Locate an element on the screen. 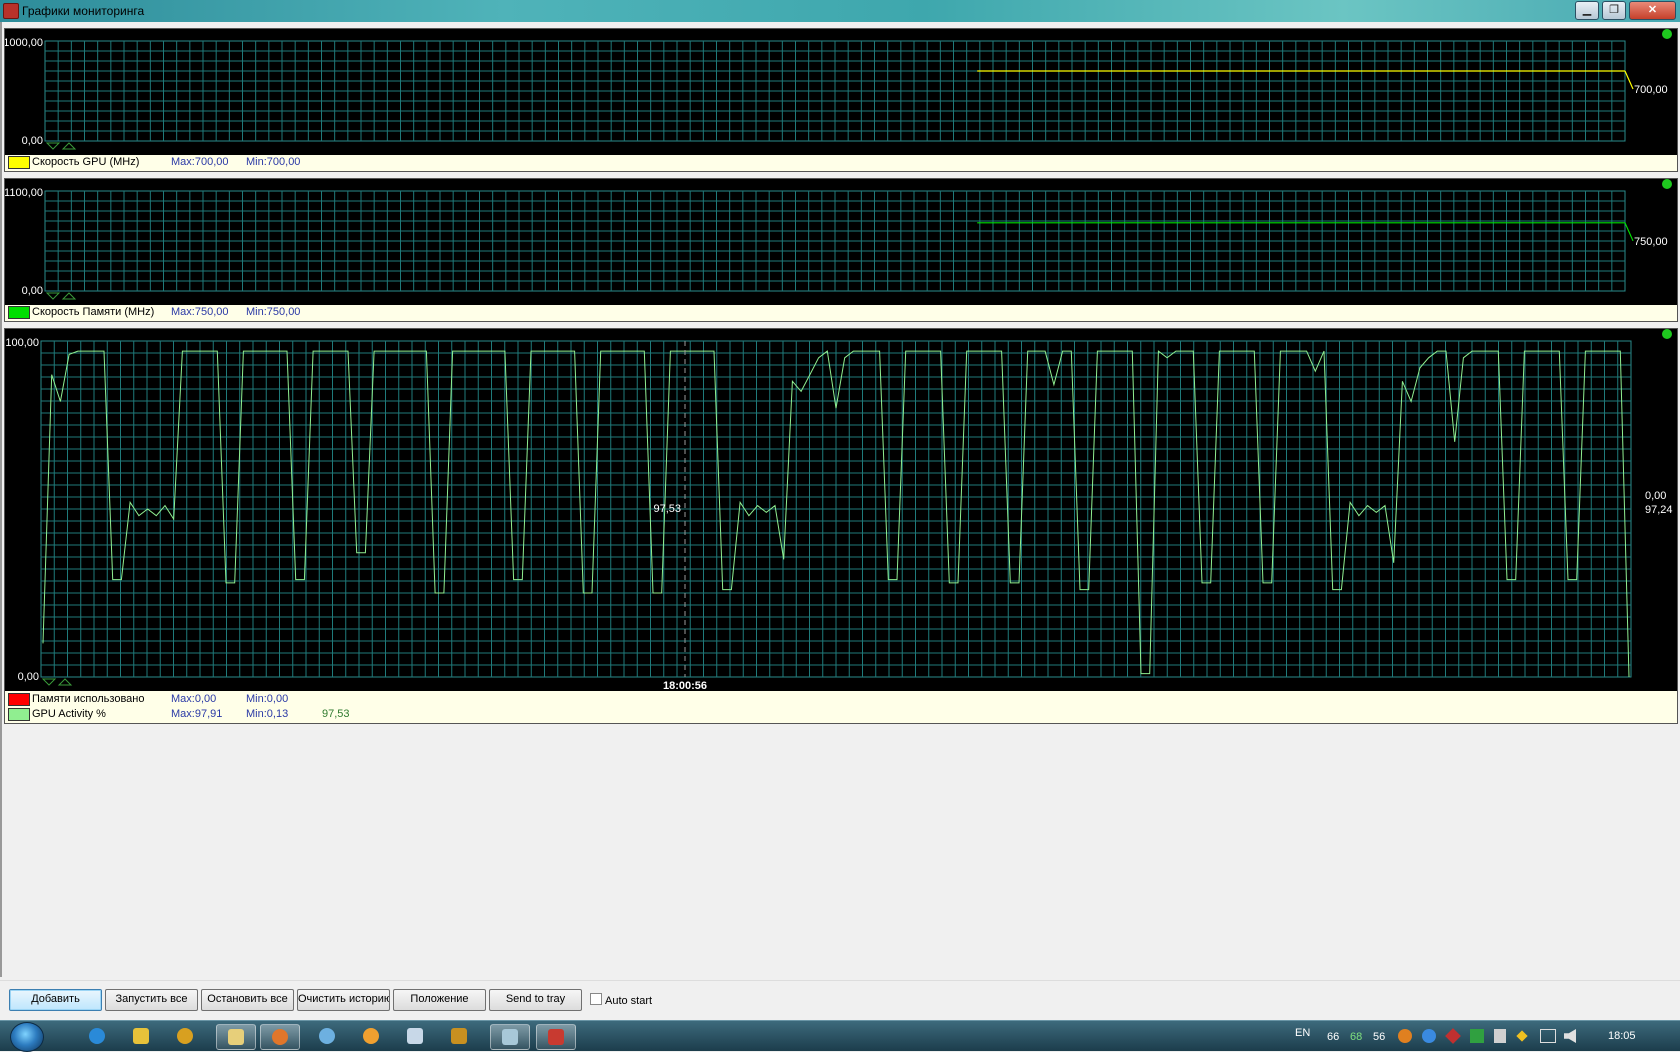  window-title: Графики мониторинга is located at coordinates (83, 11).